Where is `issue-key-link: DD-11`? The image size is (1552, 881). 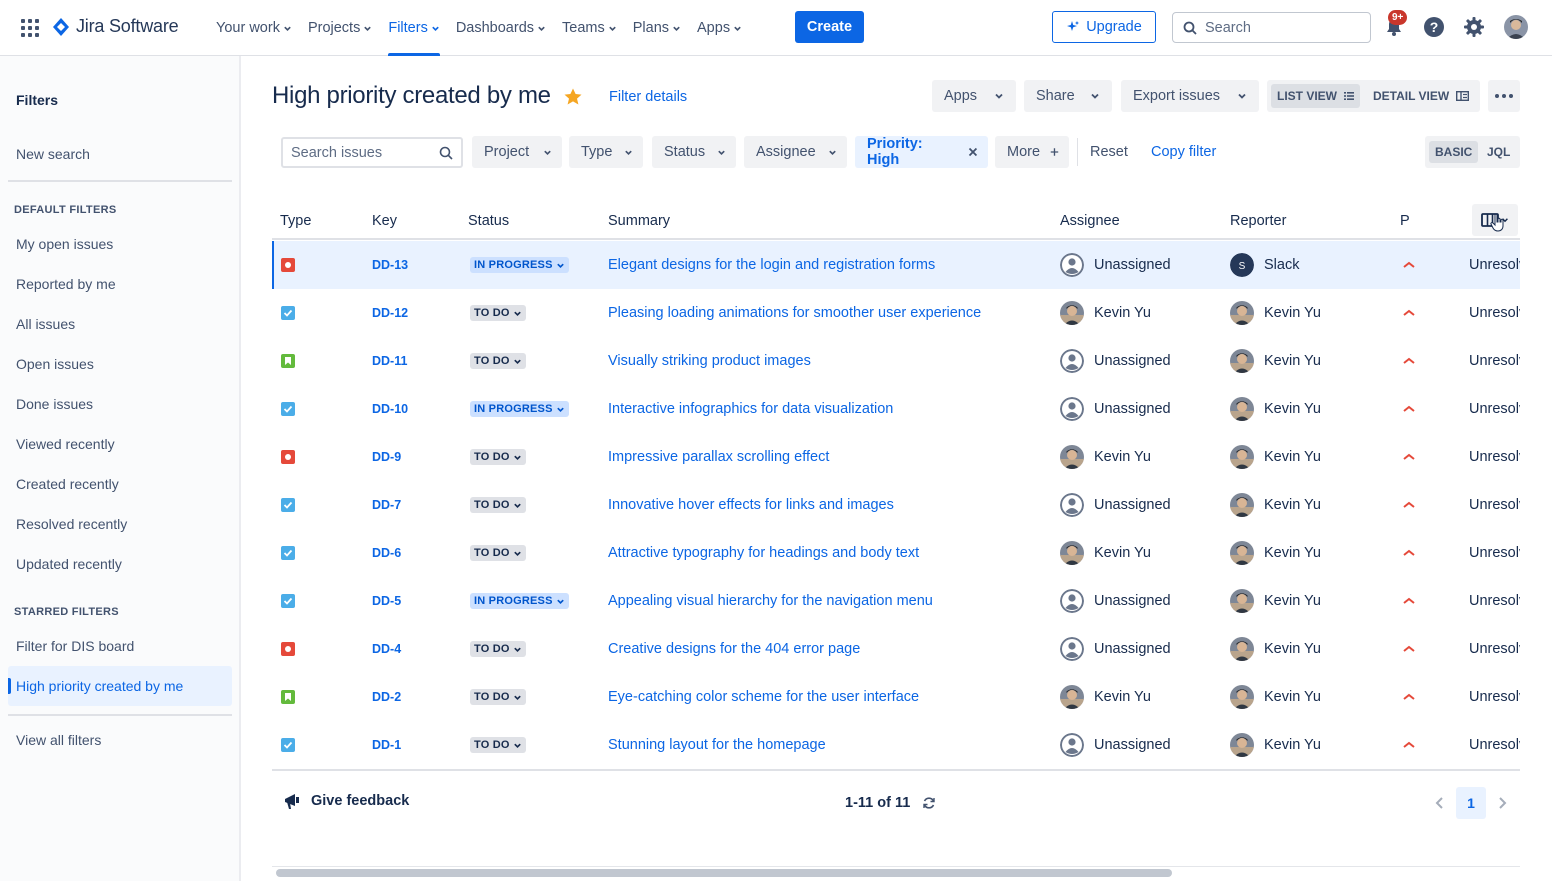 issue-key-link: DD-11 is located at coordinates (389, 361).